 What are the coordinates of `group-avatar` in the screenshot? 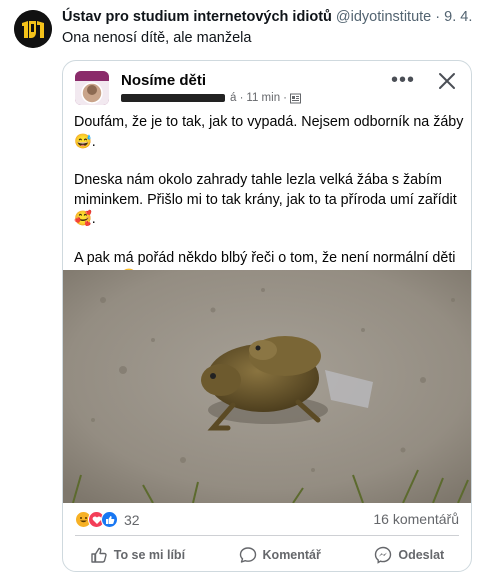 It's located at (92, 88).